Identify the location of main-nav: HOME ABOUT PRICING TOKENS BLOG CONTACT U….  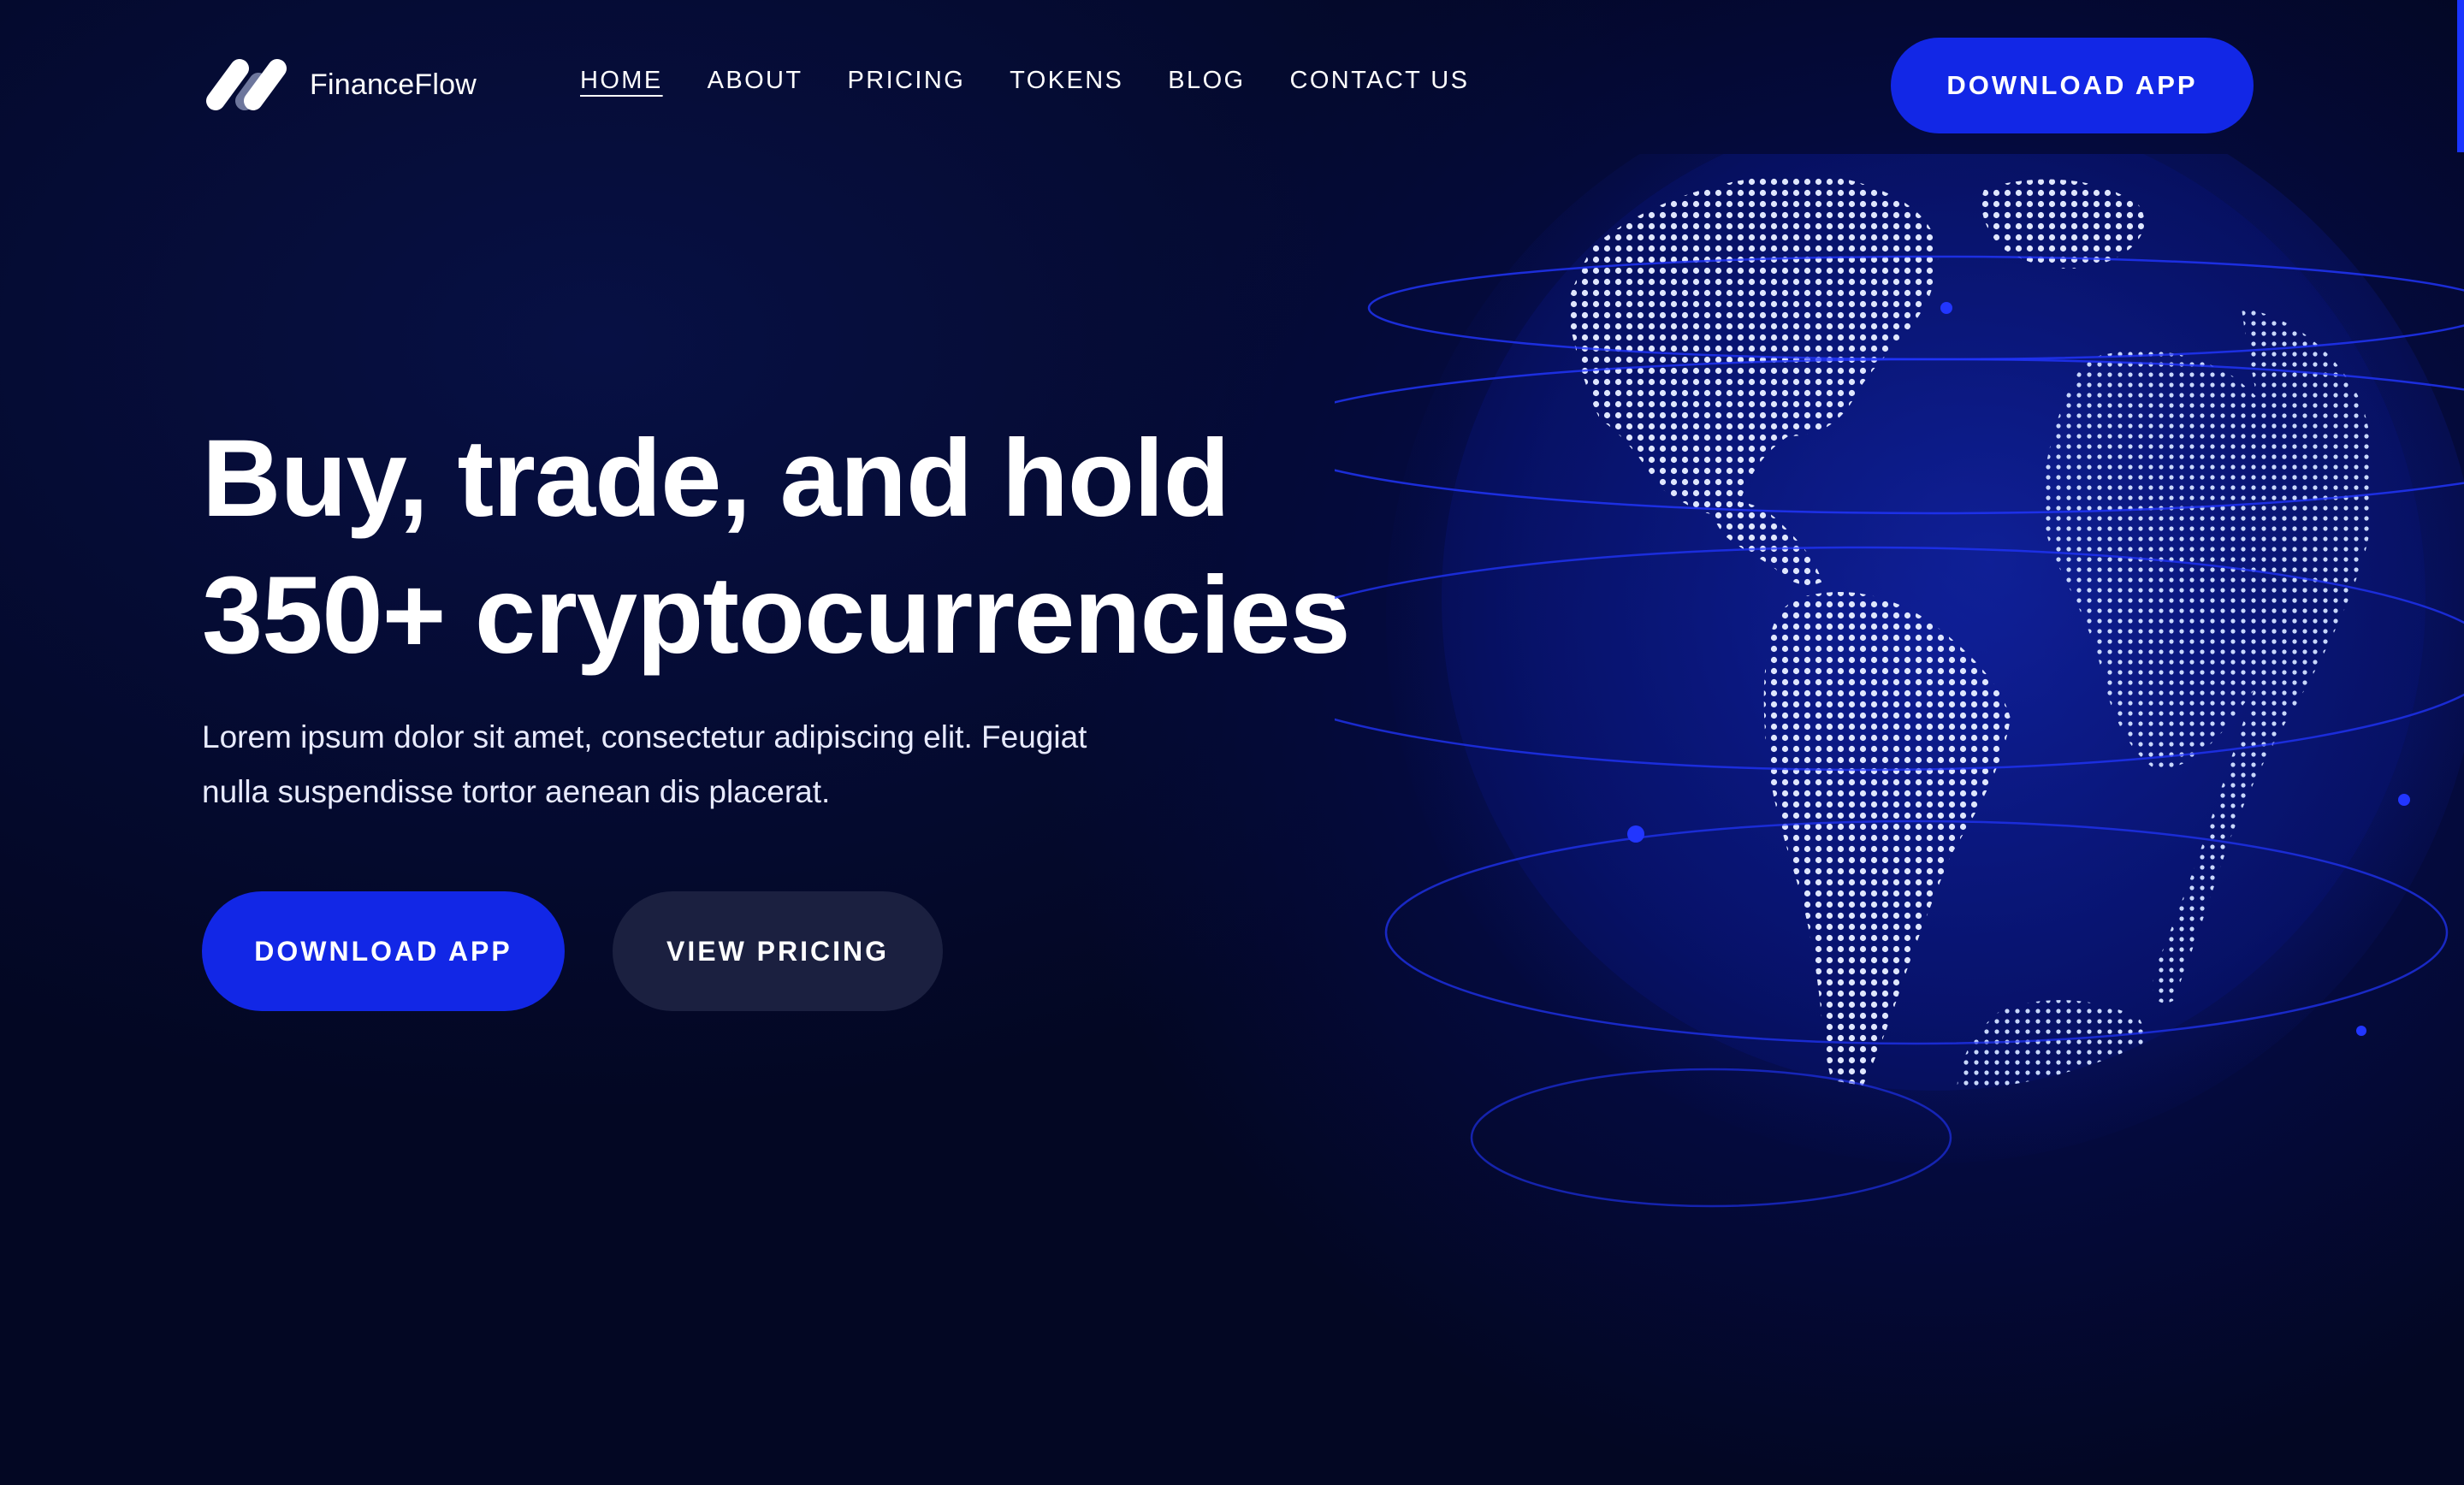
(1046, 84).